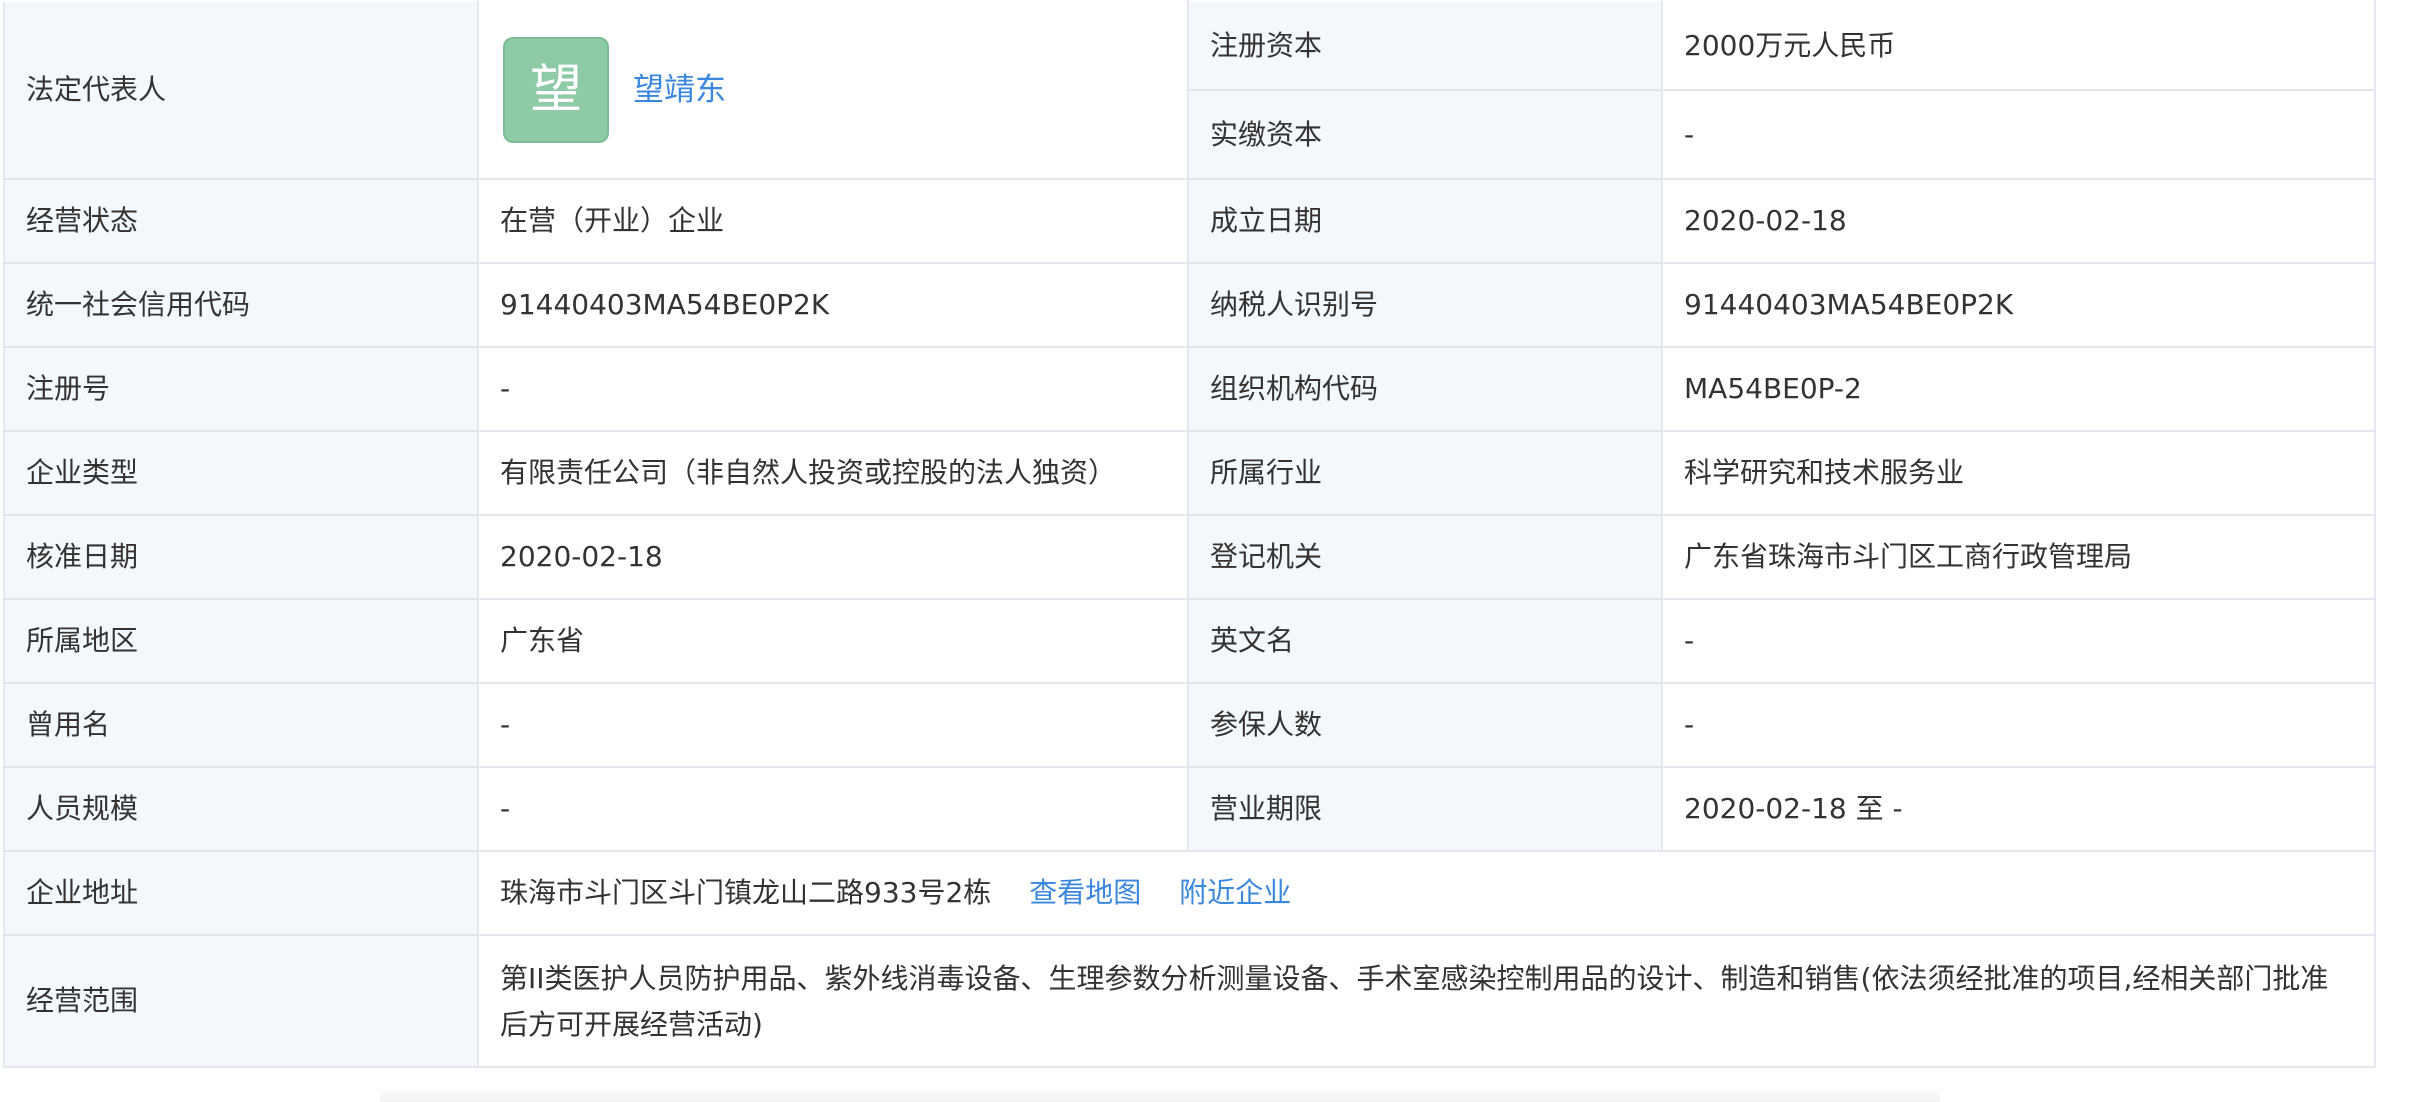 This screenshot has height=1102, width=2410. What do you see at coordinates (833, 809) in the screenshot?
I see `value-staff-size: -` at bounding box center [833, 809].